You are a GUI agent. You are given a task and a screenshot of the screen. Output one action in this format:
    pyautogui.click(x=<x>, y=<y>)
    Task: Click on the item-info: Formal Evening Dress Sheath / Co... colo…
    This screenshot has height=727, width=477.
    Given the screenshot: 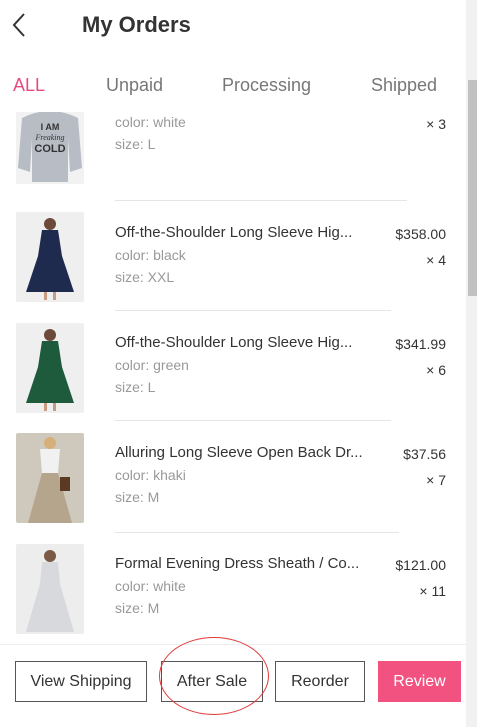 What is the action you would take?
    pyautogui.click(x=240, y=585)
    